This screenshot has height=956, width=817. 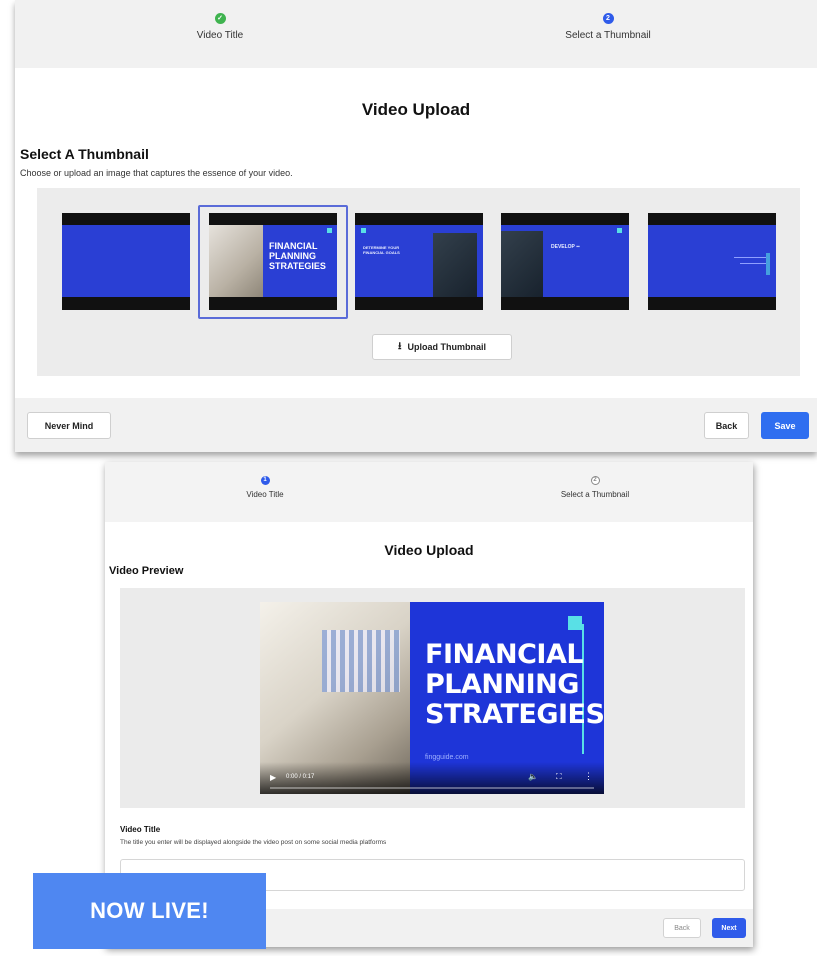 What do you see at coordinates (575, 623) in the screenshot?
I see `video-accent` at bounding box center [575, 623].